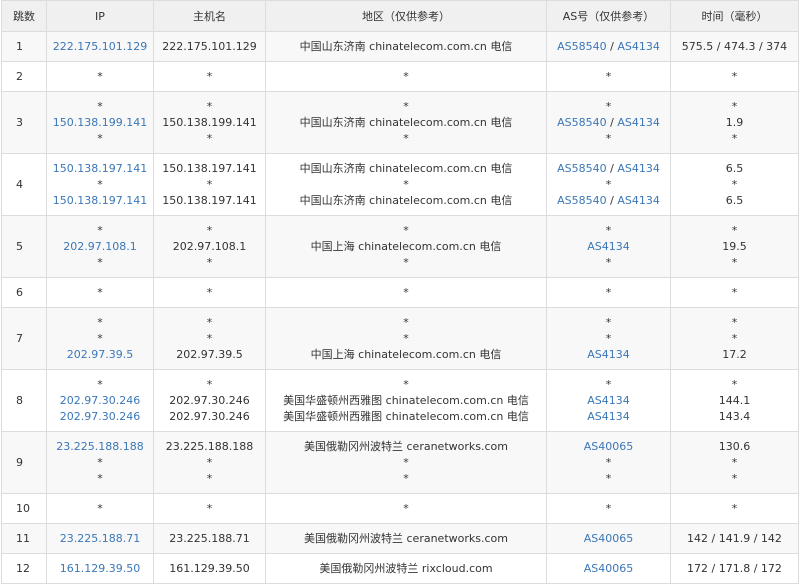  What do you see at coordinates (209, 400) in the screenshot?
I see `hostname-cell: * 202.97.30.246 202.97.30.246` at bounding box center [209, 400].